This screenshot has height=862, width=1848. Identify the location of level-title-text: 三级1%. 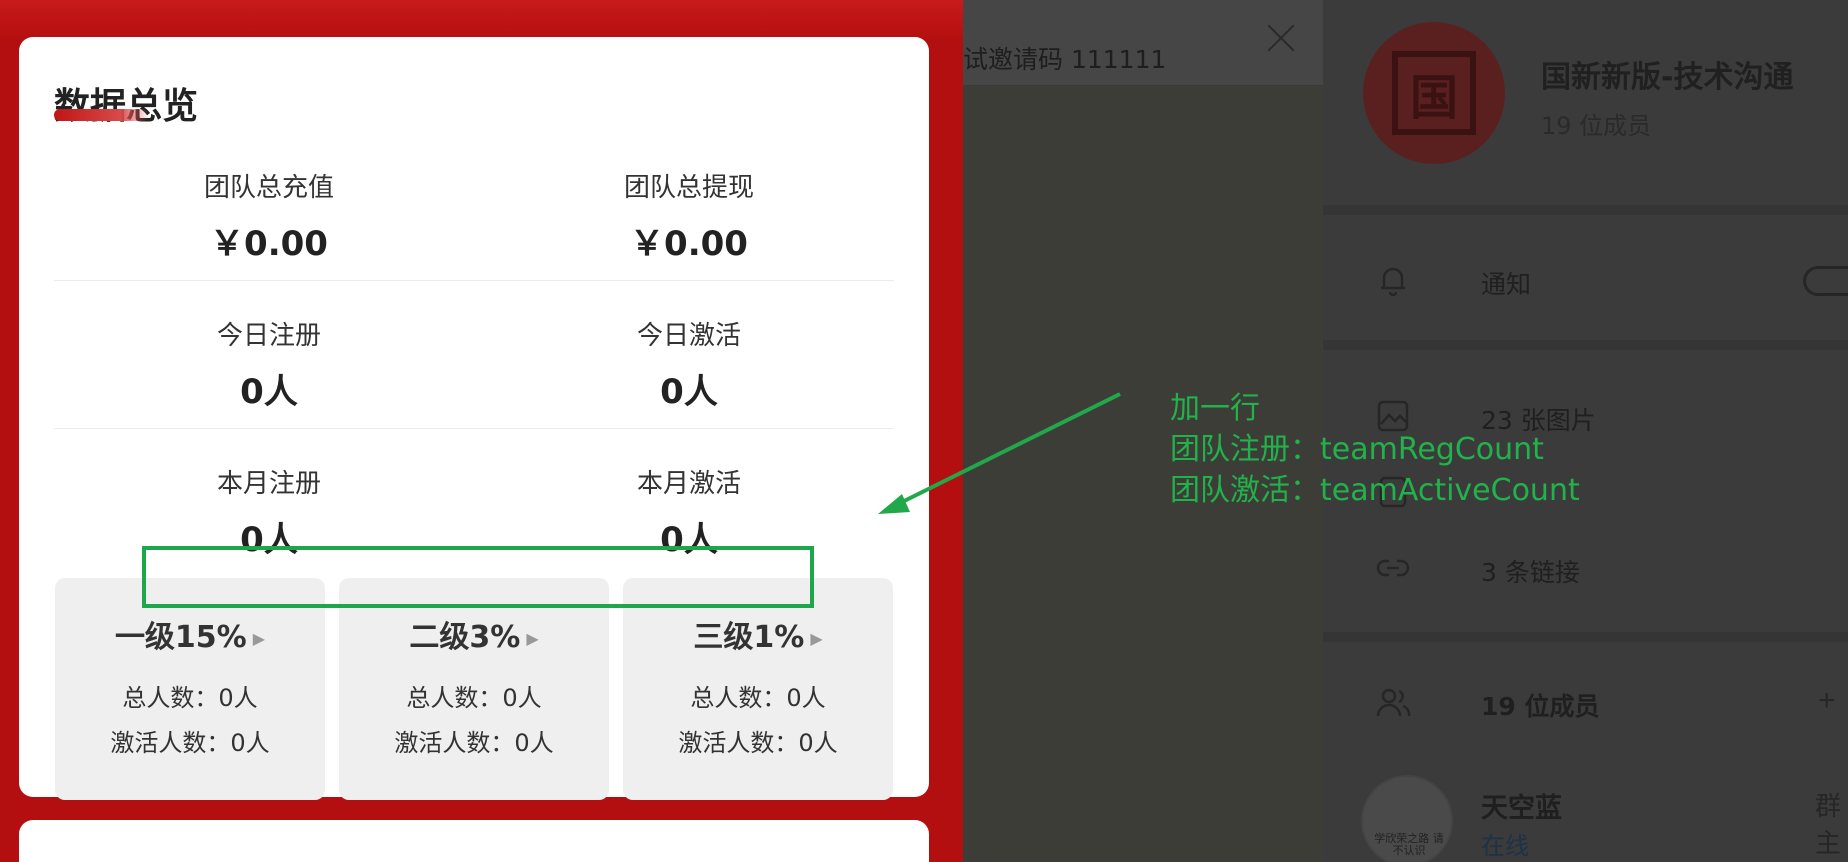
(749, 637).